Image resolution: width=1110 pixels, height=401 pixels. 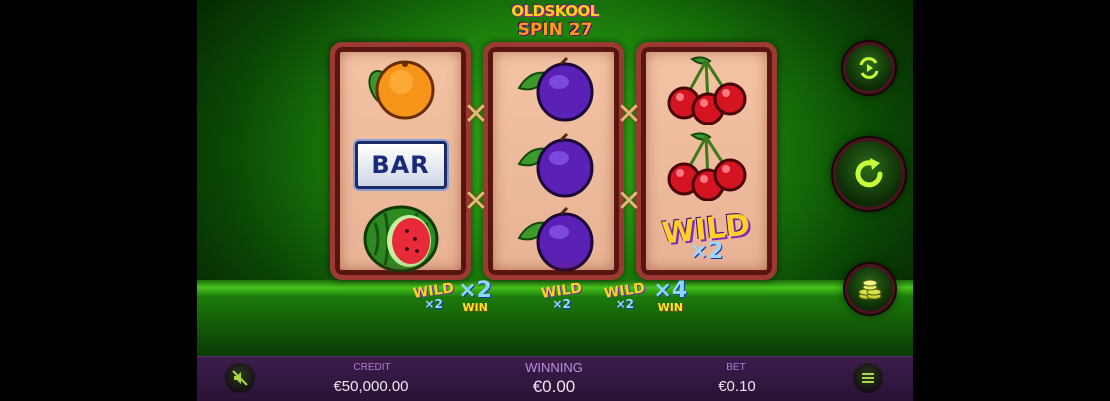 I want to click on game-logo: OLDSKOOL SPIN 27, so click(x=555, y=23).